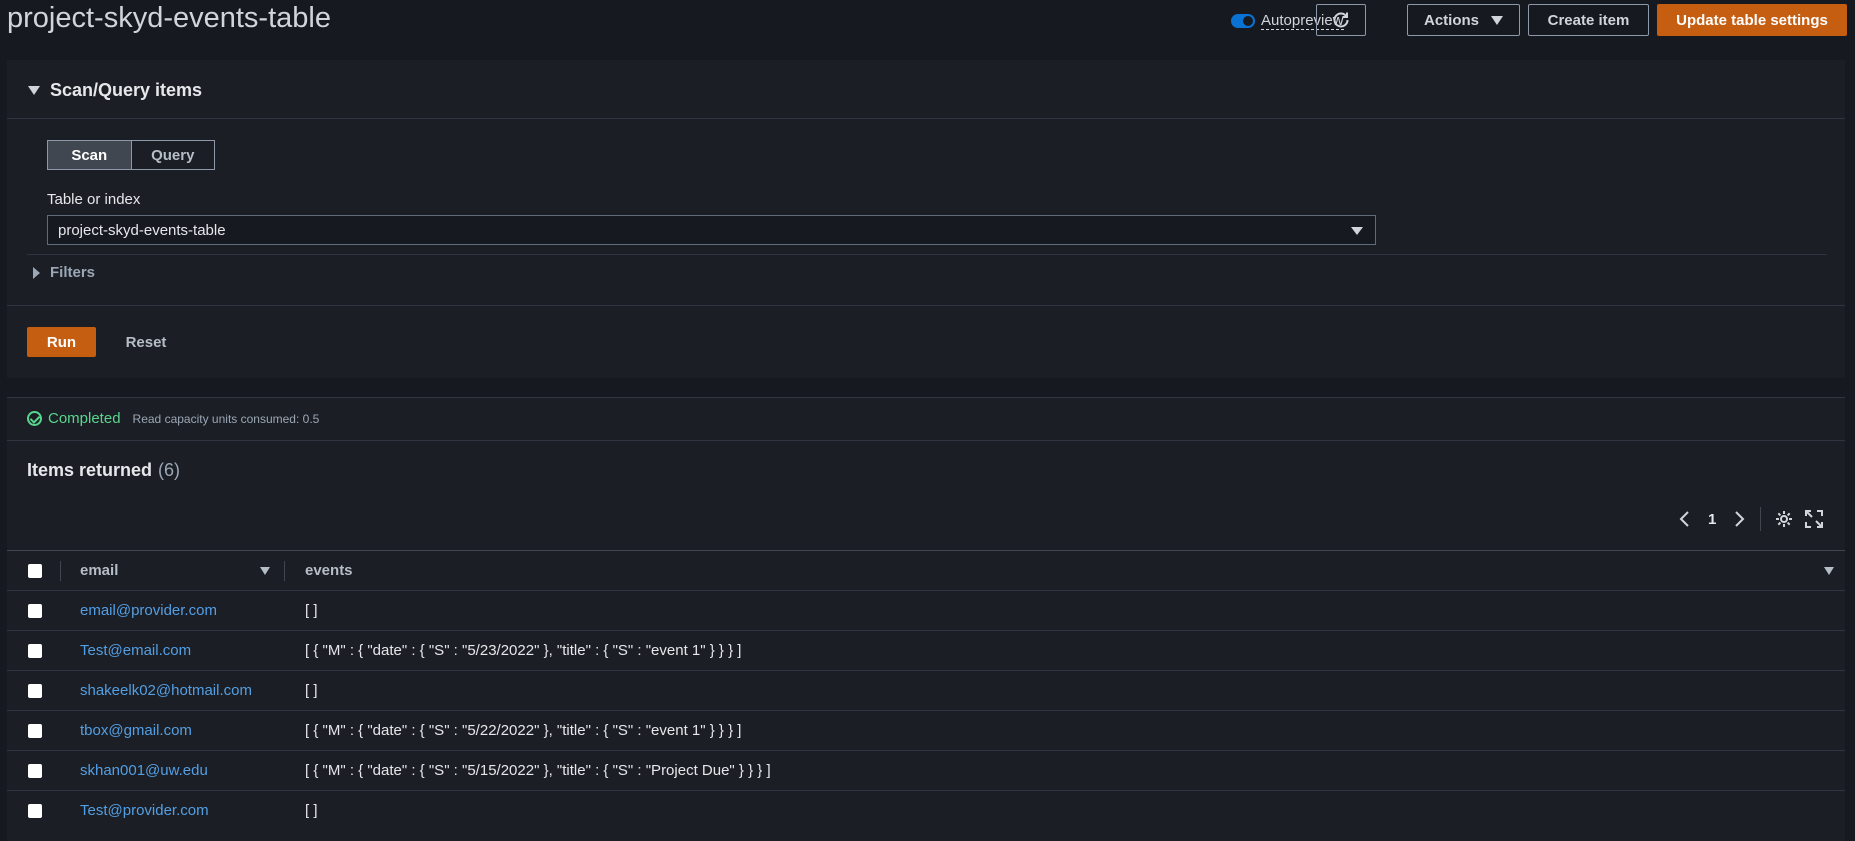 The image size is (1855, 841). What do you see at coordinates (144, 770) in the screenshot?
I see `email-link: skhan001@uw.edu` at bounding box center [144, 770].